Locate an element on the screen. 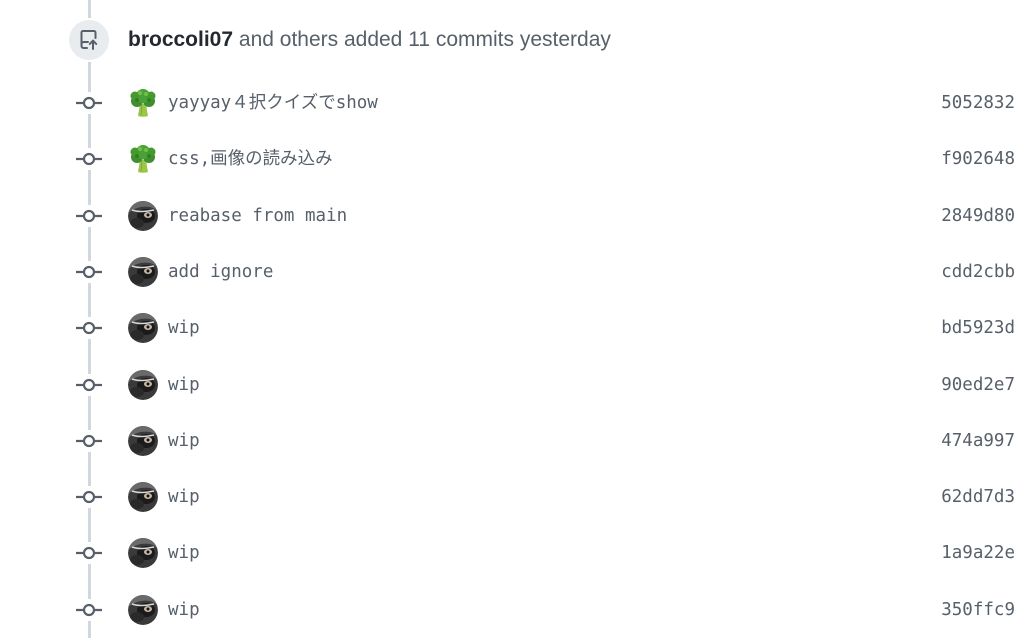 The height and width of the screenshot is (638, 1031). commit-sha-link: f902648 is located at coordinates (978, 159).